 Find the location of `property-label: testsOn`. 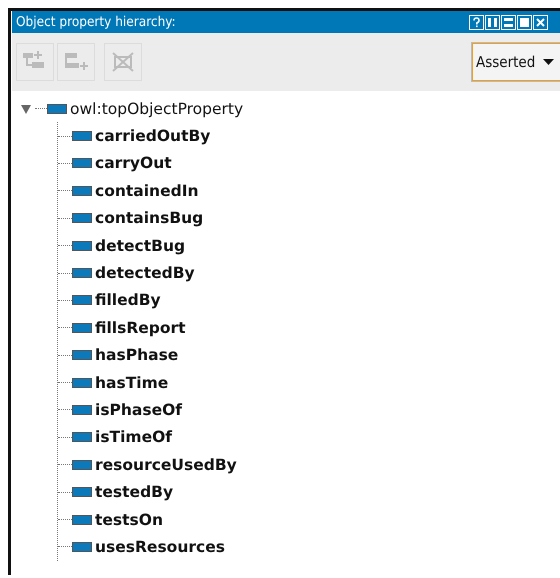

property-label: testsOn is located at coordinates (129, 519).